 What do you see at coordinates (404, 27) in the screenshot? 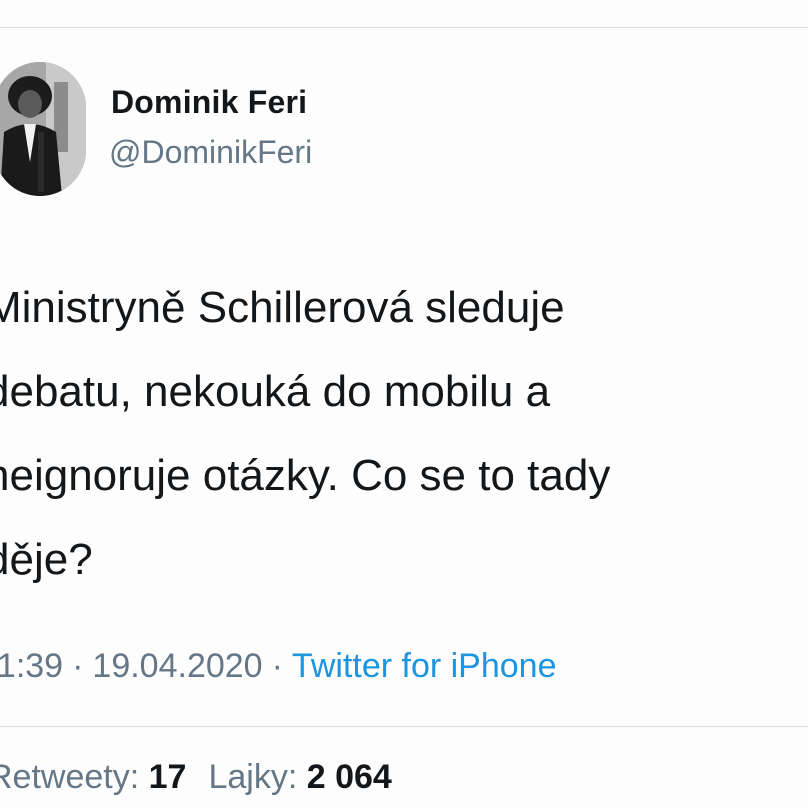
I see `top-divider` at bounding box center [404, 27].